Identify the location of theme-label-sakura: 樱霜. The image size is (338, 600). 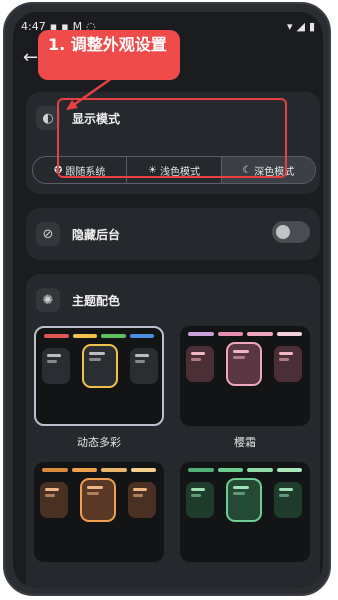
(245, 442).